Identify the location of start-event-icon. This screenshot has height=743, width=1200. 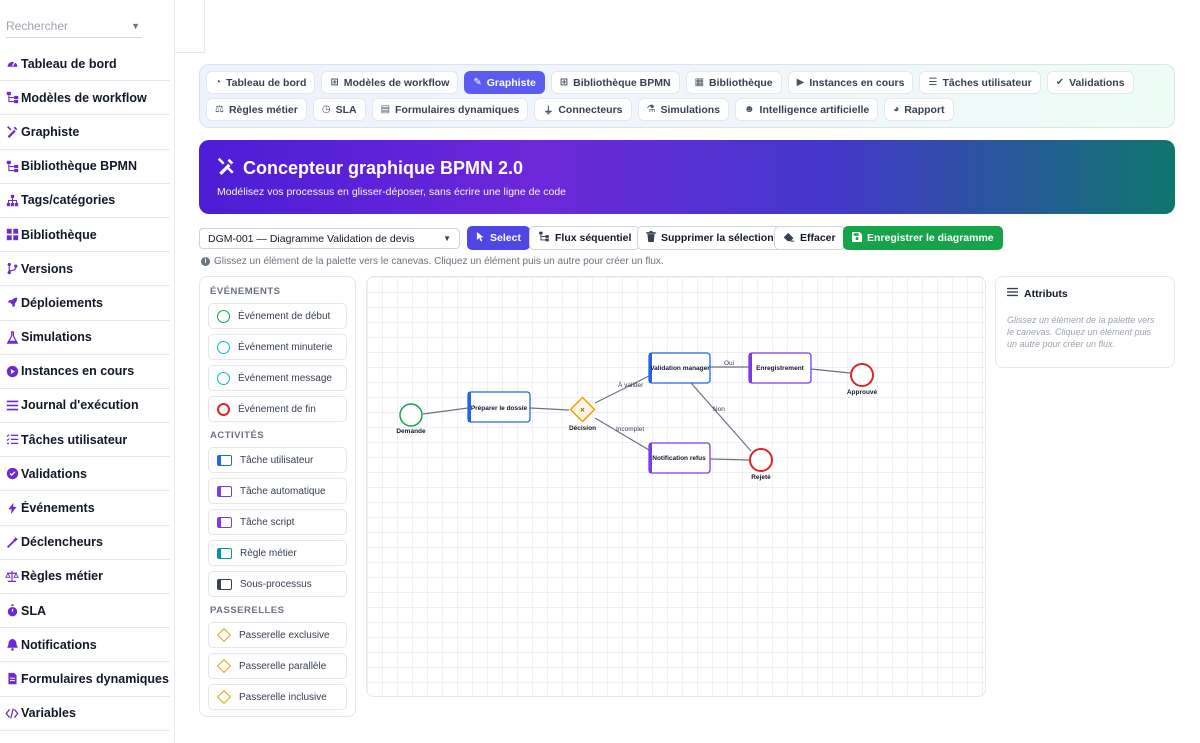
(223, 316).